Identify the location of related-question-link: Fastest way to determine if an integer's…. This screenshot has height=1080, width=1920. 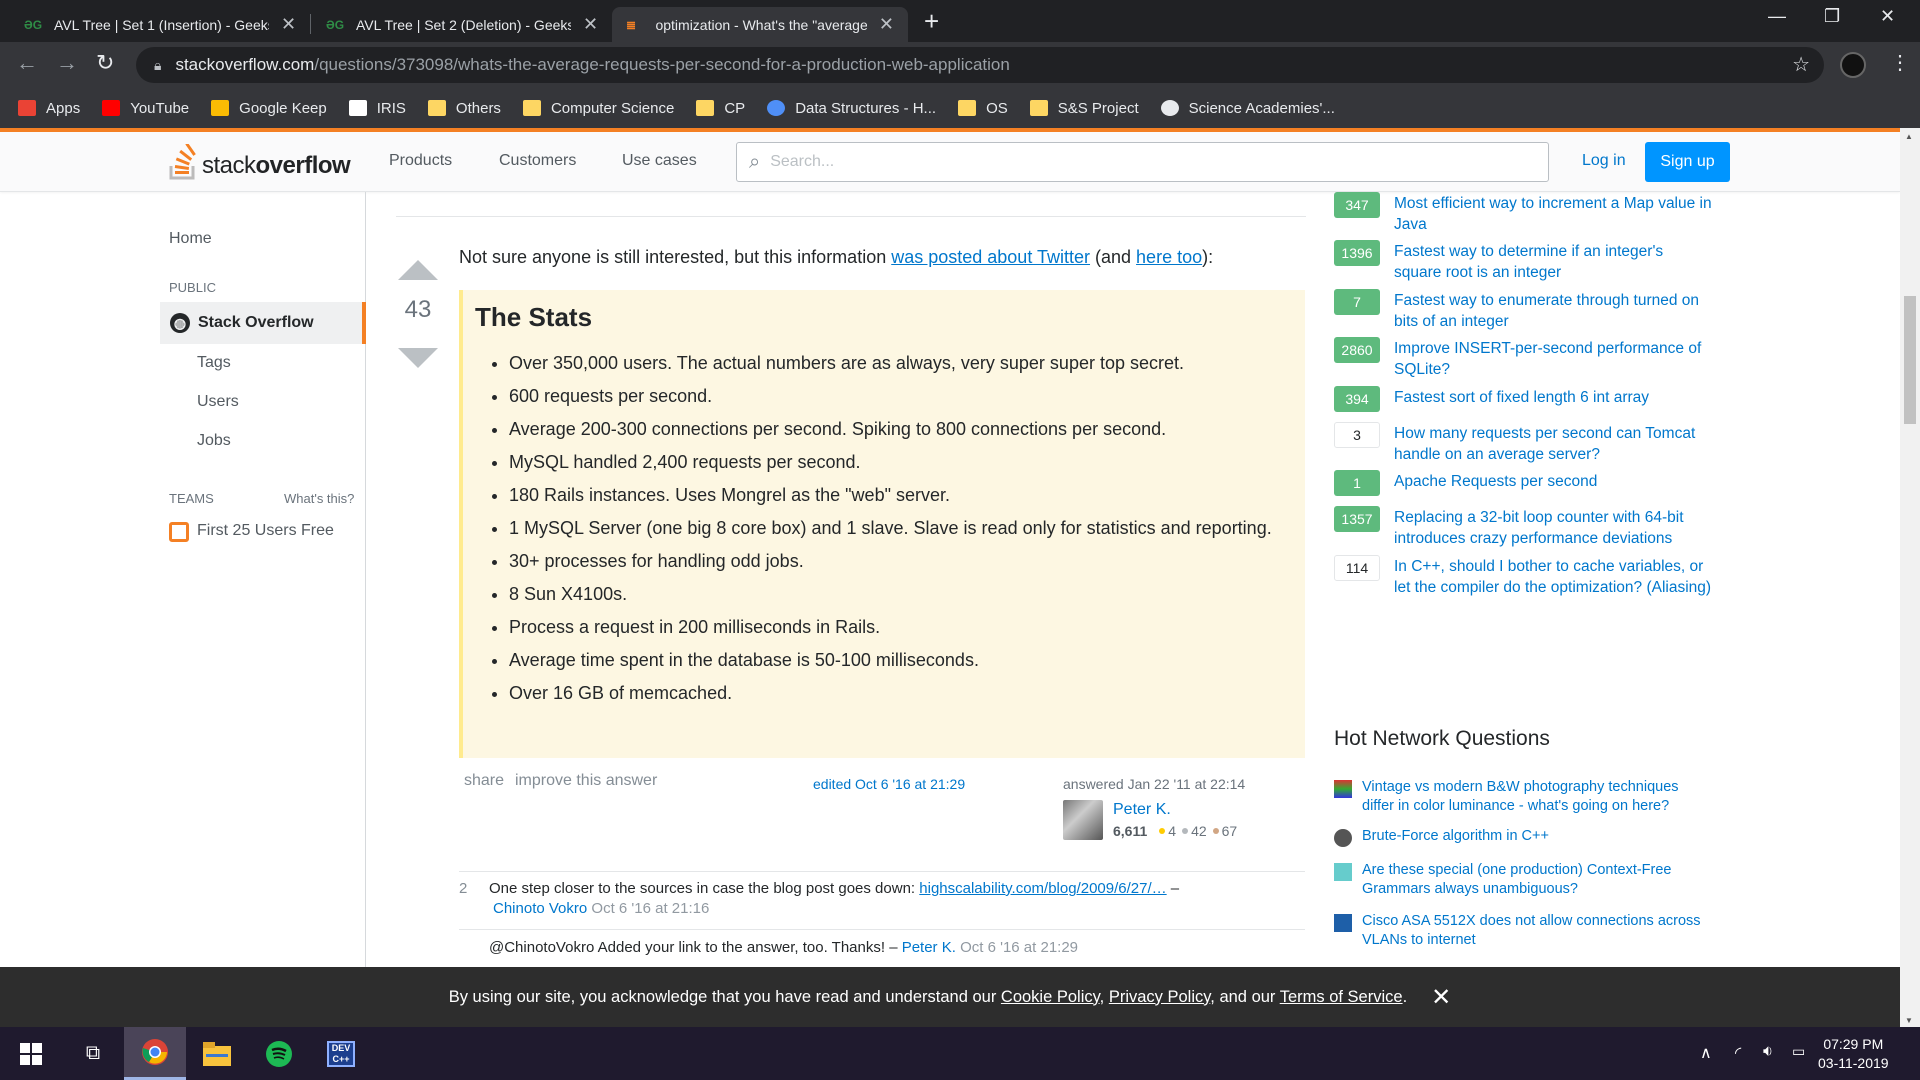
(1554, 262).